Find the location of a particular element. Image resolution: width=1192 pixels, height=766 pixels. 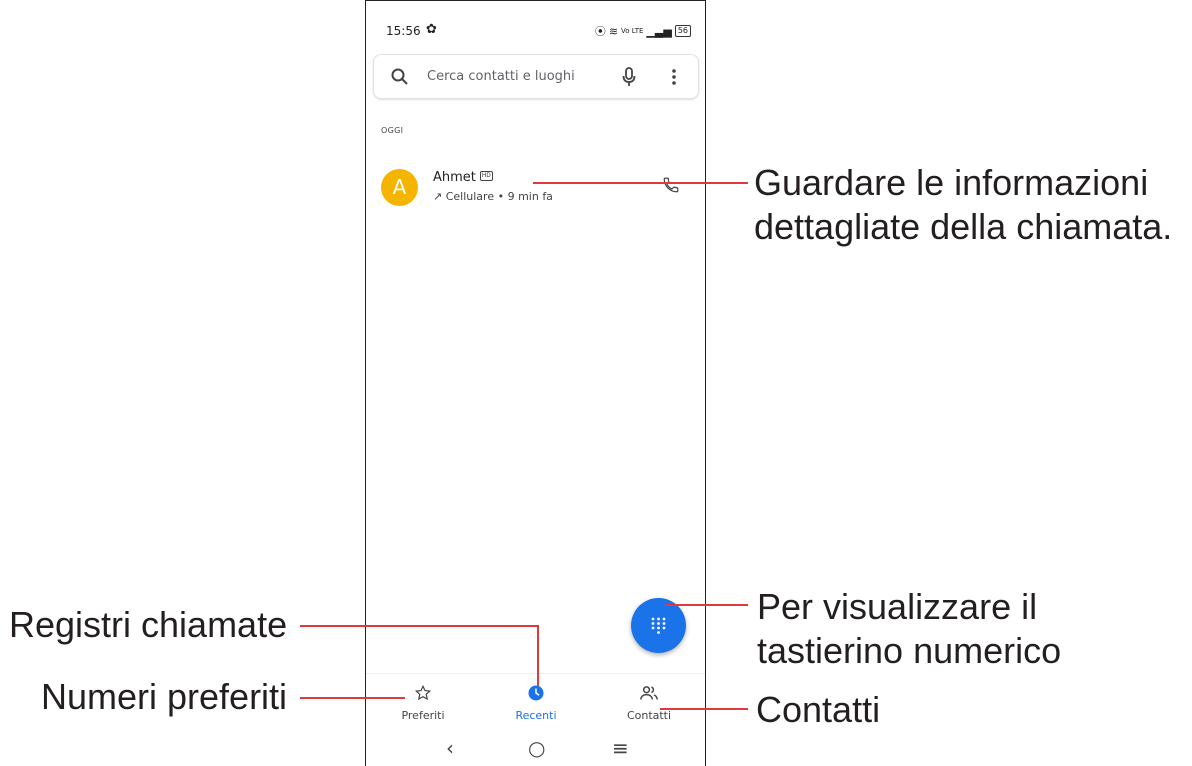

callout-call-logs: Registri chiamate is located at coordinates (148, 624).